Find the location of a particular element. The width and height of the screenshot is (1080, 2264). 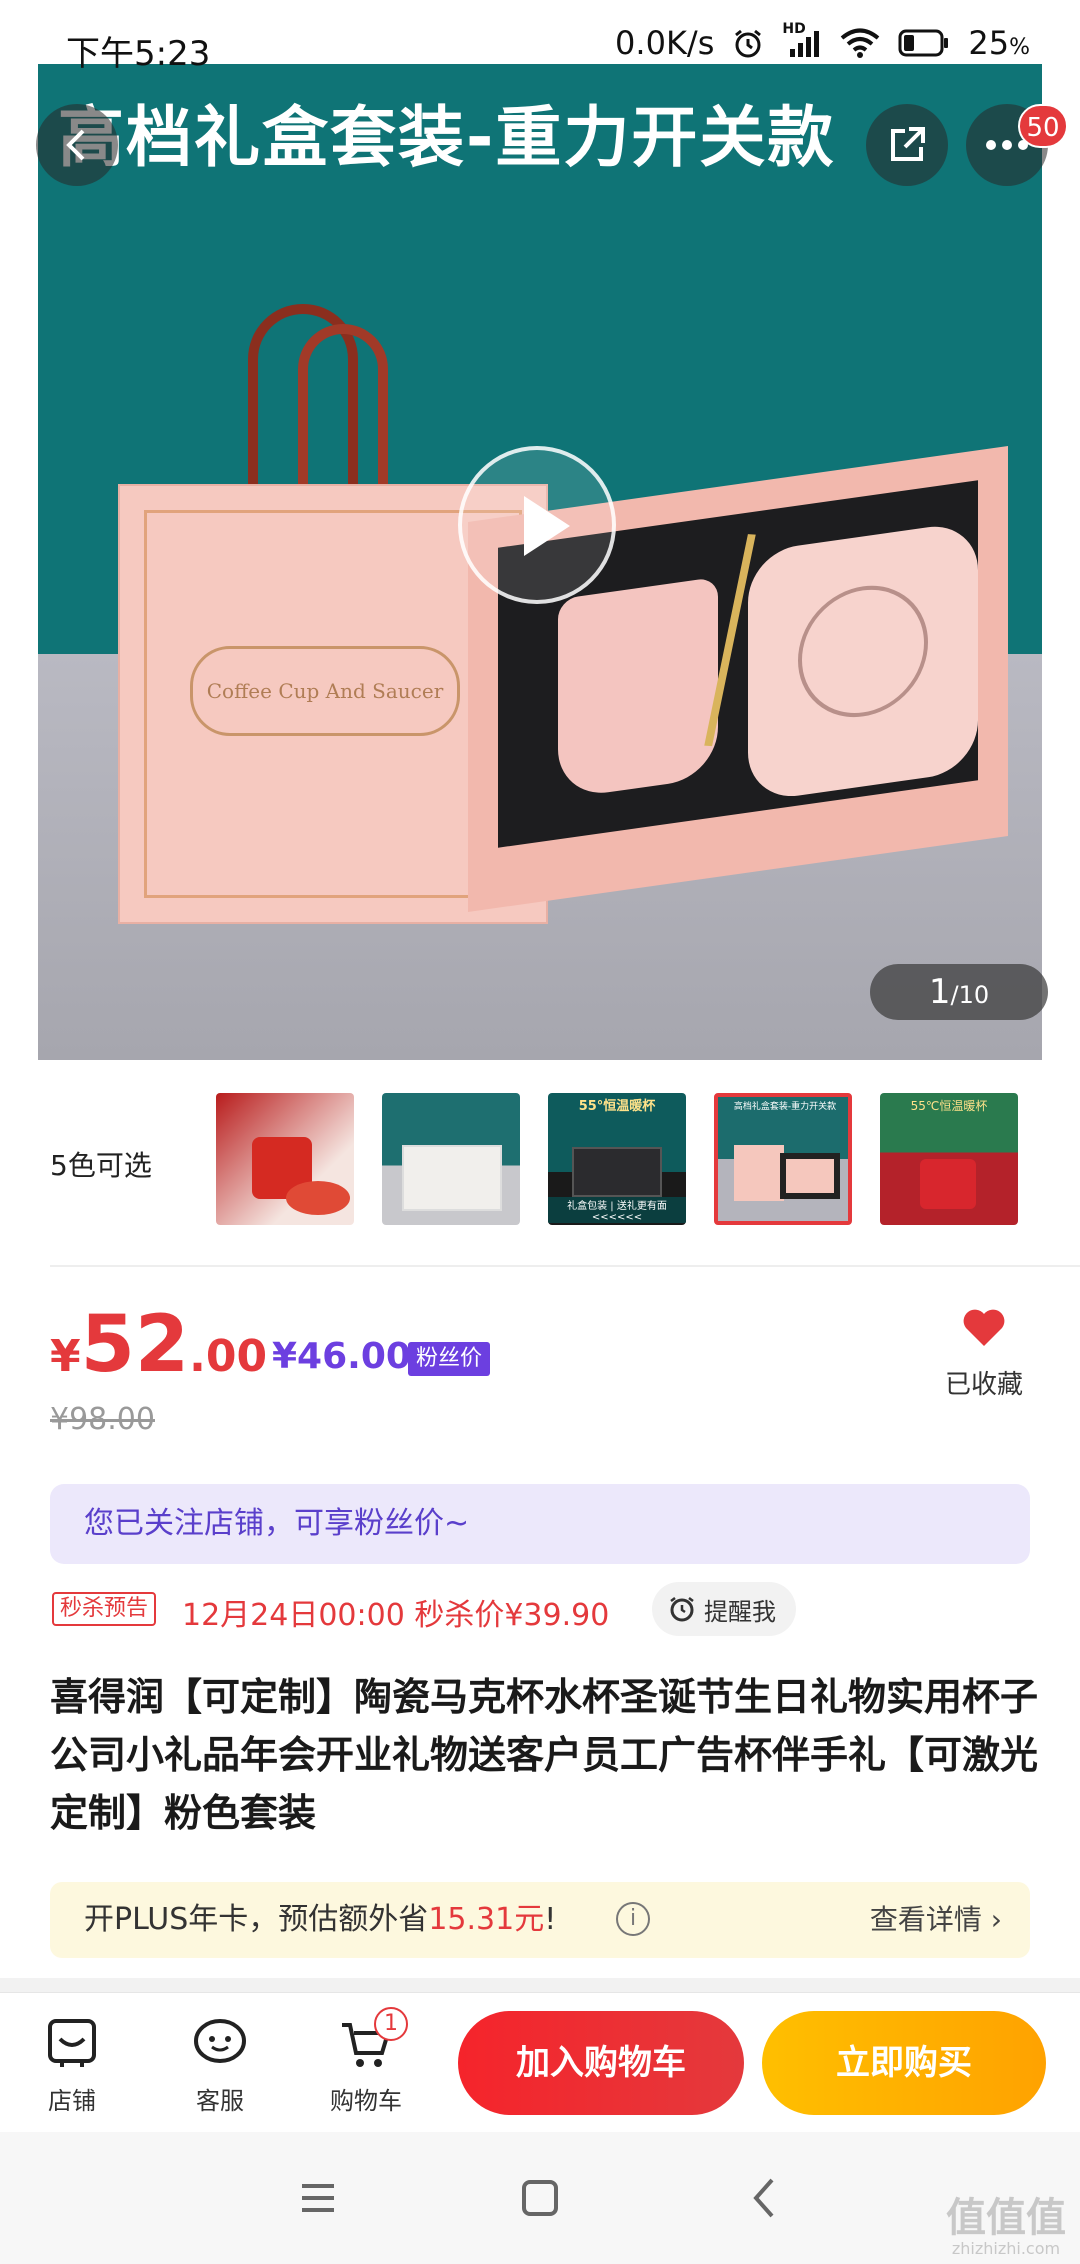

share-button is located at coordinates (907, 145).